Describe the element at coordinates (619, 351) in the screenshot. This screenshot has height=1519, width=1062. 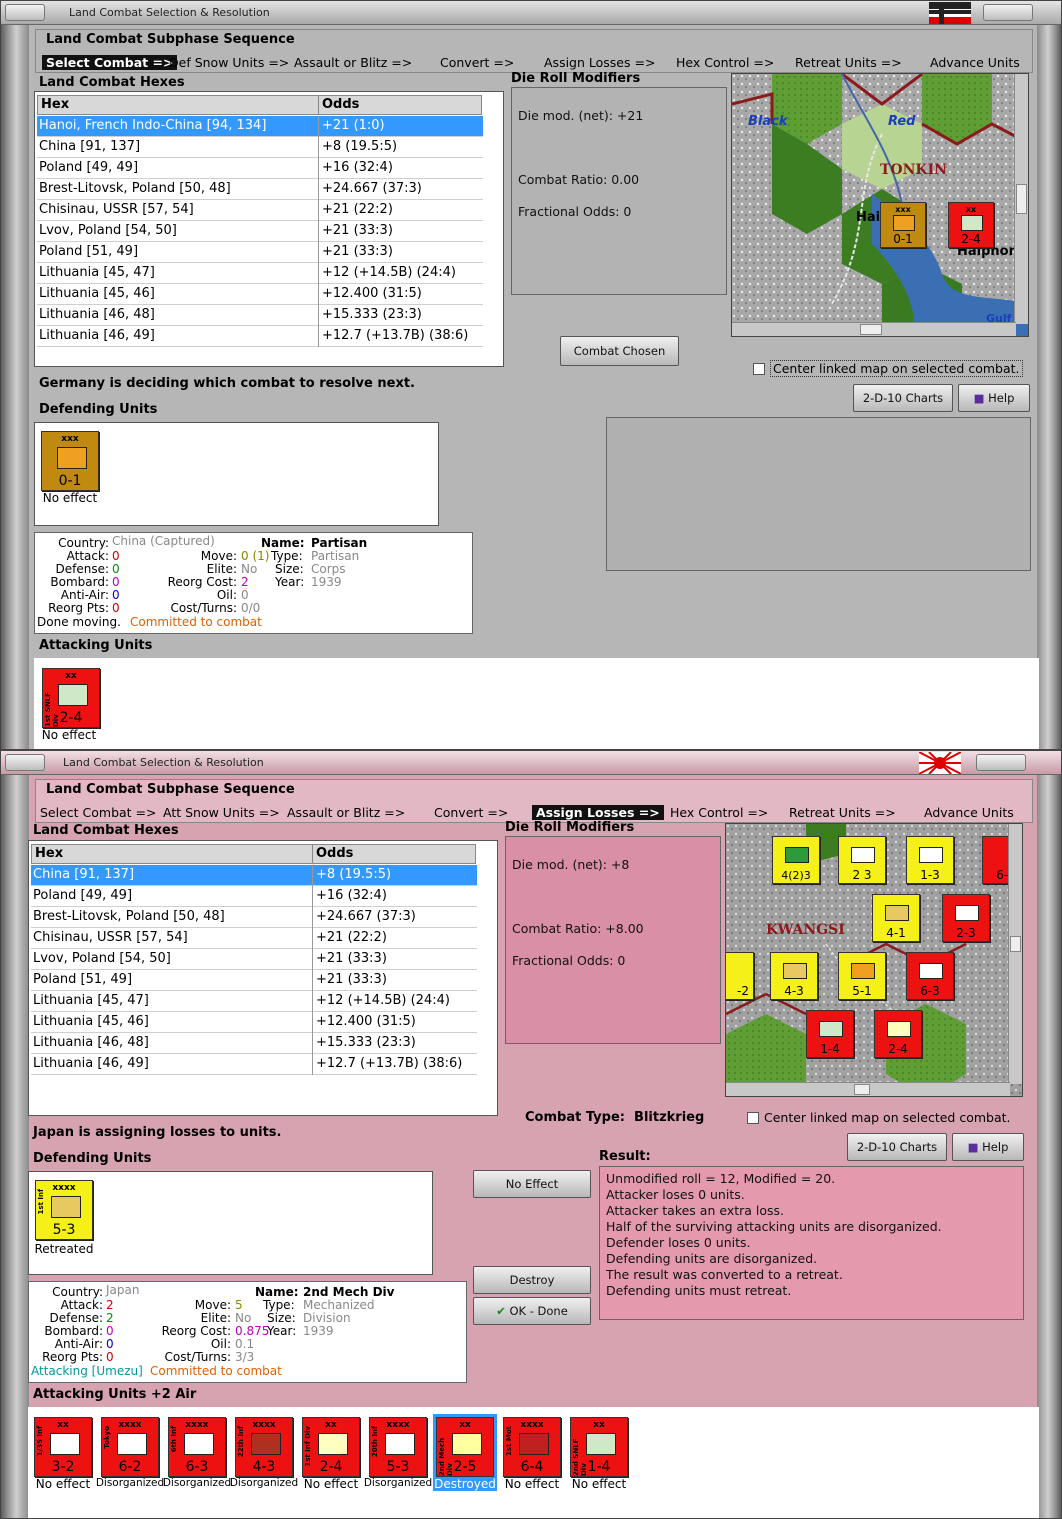
I see `combat-chosen-button: Combat Chosen` at that location.